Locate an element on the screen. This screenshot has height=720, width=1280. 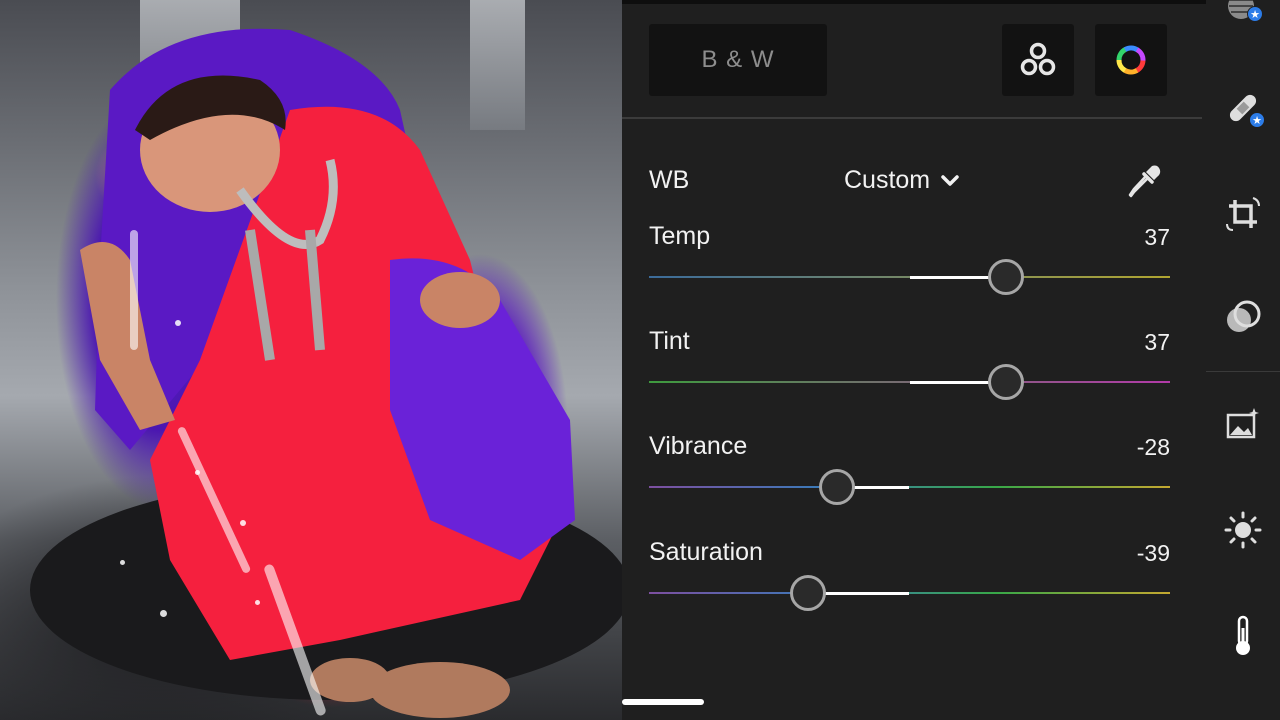
masking-icon is located at coordinates (1244, 316).